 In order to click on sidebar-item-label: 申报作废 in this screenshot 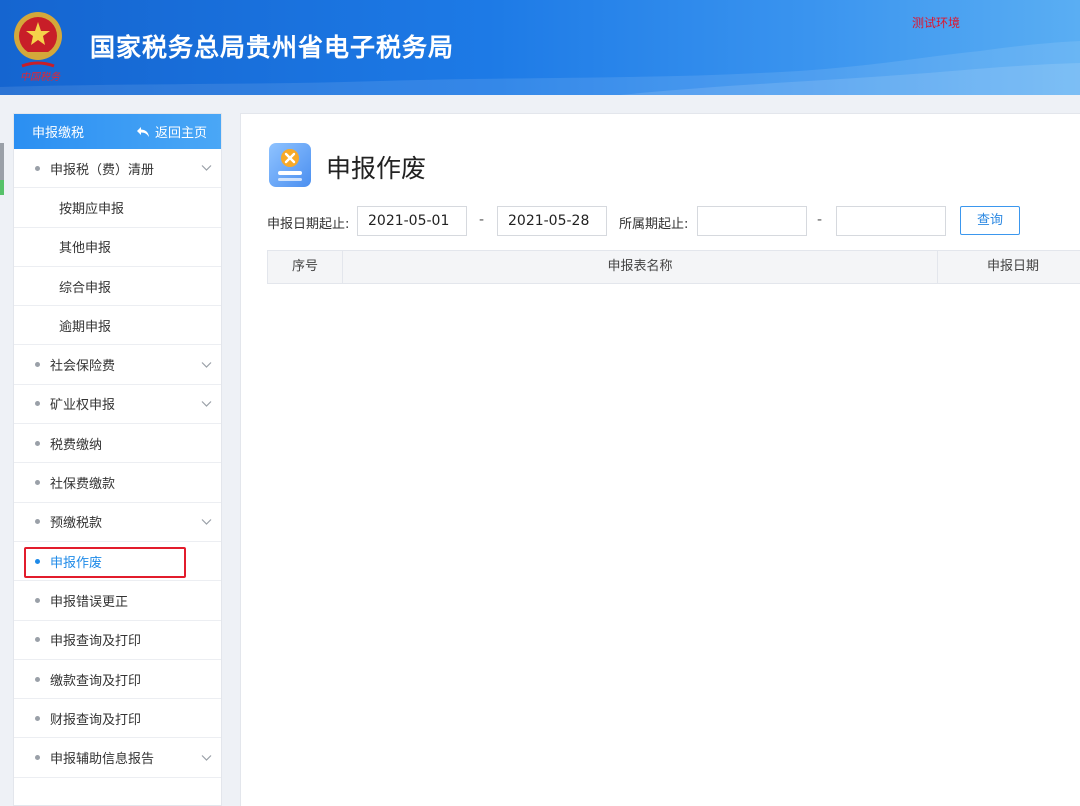, I will do `click(76, 563)`.